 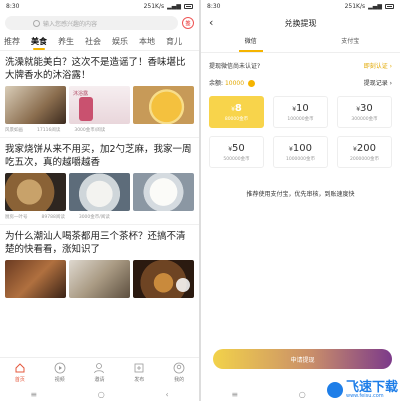 I want to click on tab-wechat: 微信, so click(x=251, y=42).